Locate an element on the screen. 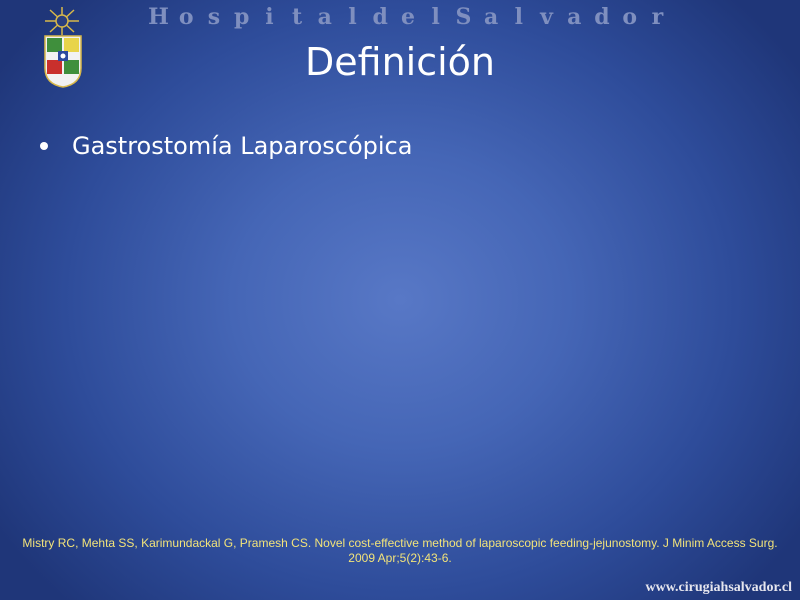 The height and width of the screenshot is (600, 800). header-letter: p is located at coordinates (241, 17).